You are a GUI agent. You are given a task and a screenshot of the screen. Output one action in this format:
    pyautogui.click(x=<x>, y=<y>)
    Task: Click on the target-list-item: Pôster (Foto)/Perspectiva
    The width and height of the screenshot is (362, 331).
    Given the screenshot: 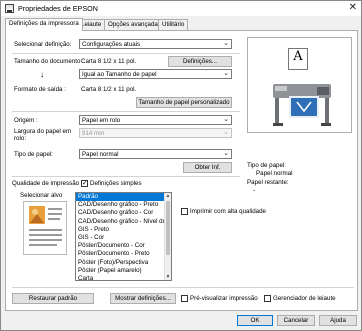 What is the action you would take?
    pyautogui.click(x=123, y=263)
    